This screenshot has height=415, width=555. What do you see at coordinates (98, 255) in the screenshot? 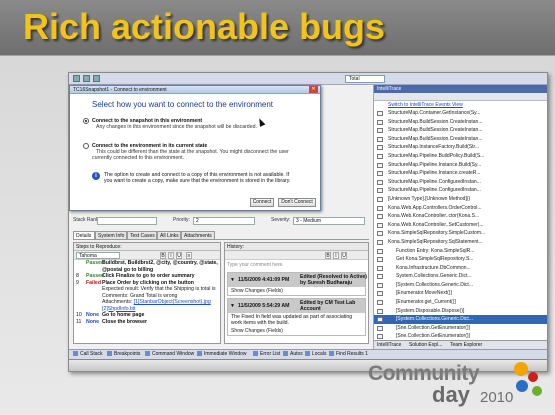
I see `font-select: Tahoma` at bounding box center [98, 255].